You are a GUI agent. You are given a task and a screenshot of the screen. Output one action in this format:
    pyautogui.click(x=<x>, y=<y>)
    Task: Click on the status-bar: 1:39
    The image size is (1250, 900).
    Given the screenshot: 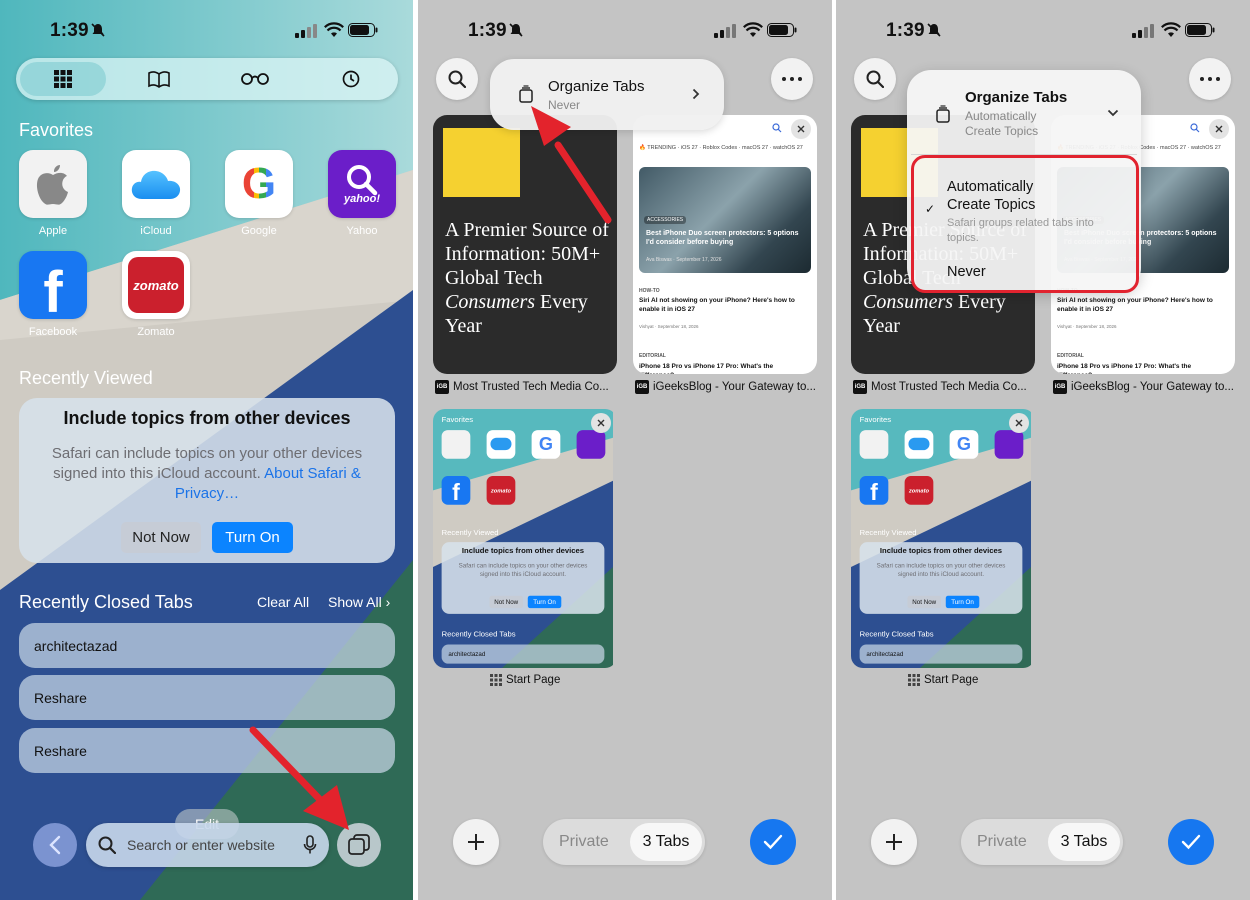 What is the action you would take?
    pyautogui.click(x=1043, y=32)
    